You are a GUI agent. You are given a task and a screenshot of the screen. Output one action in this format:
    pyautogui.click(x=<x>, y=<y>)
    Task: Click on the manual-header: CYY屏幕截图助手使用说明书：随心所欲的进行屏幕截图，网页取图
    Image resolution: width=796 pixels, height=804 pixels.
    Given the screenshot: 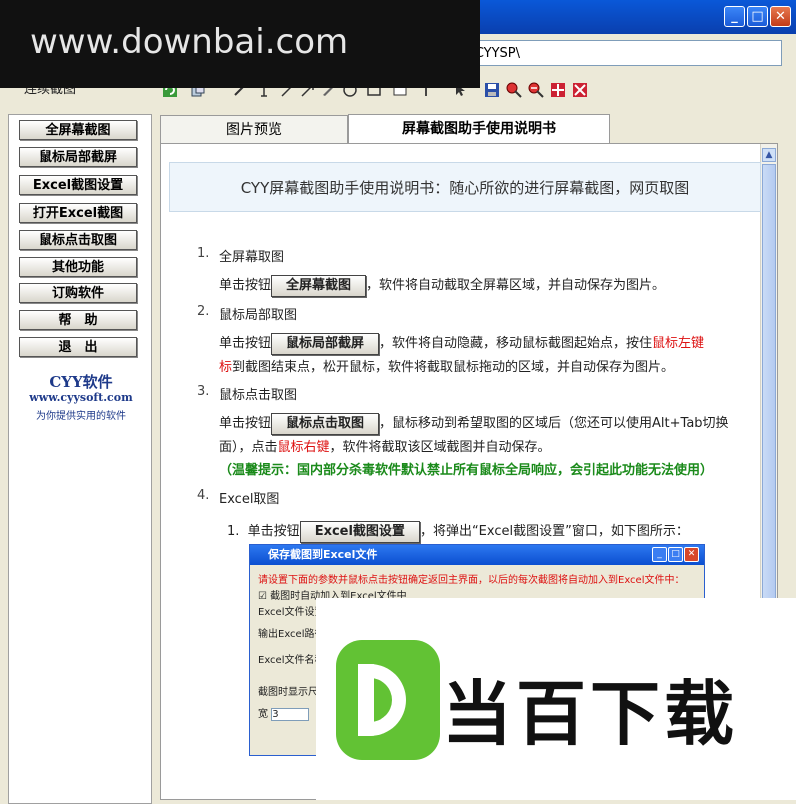 What is the action you would take?
    pyautogui.click(x=465, y=187)
    